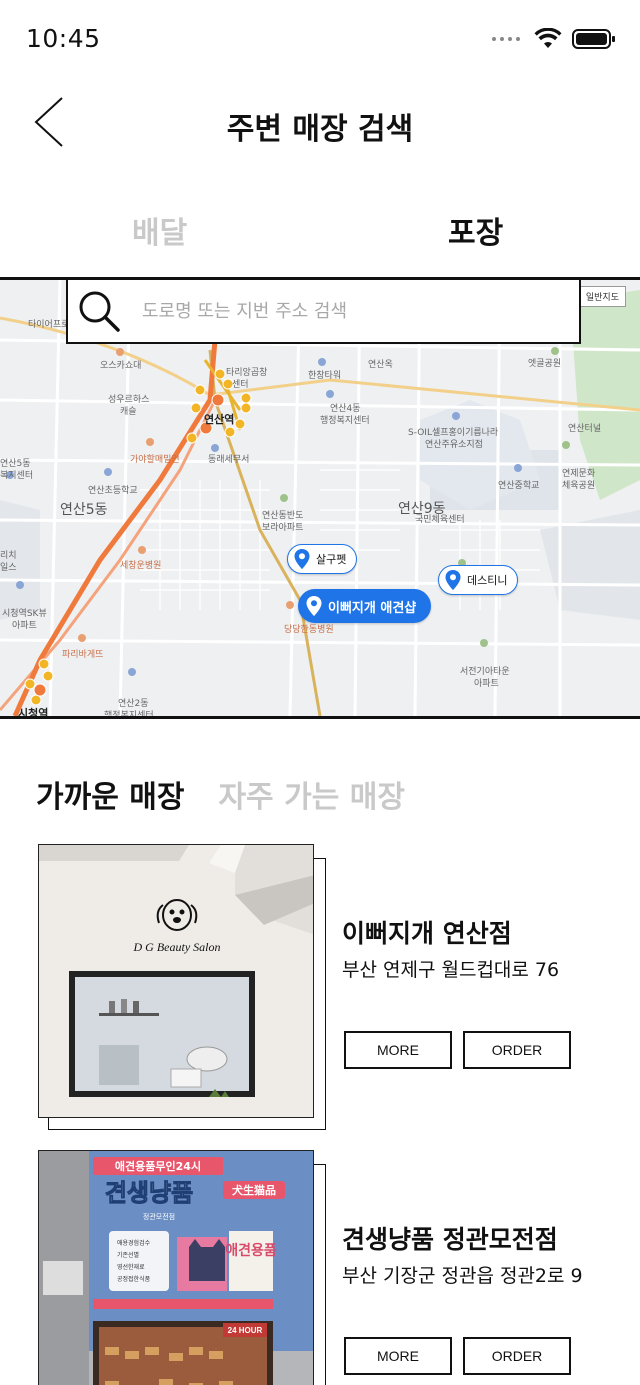 Image resolution: width=640 pixels, height=1385 pixels. Describe the element at coordinates (113, 491) in the screenshot. I see `map-label: 연산초등학교` at that location.